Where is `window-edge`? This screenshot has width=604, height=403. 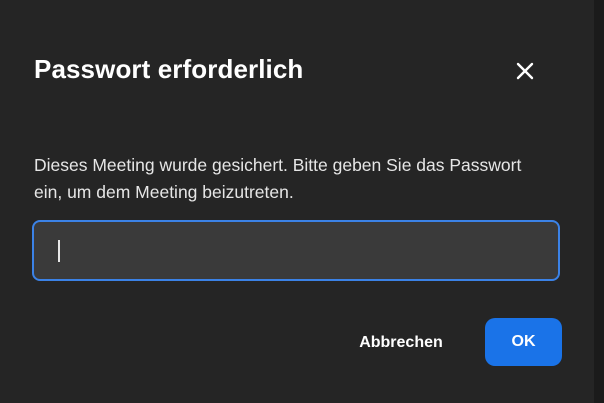
window-edge is located at coordinates (599, 201).